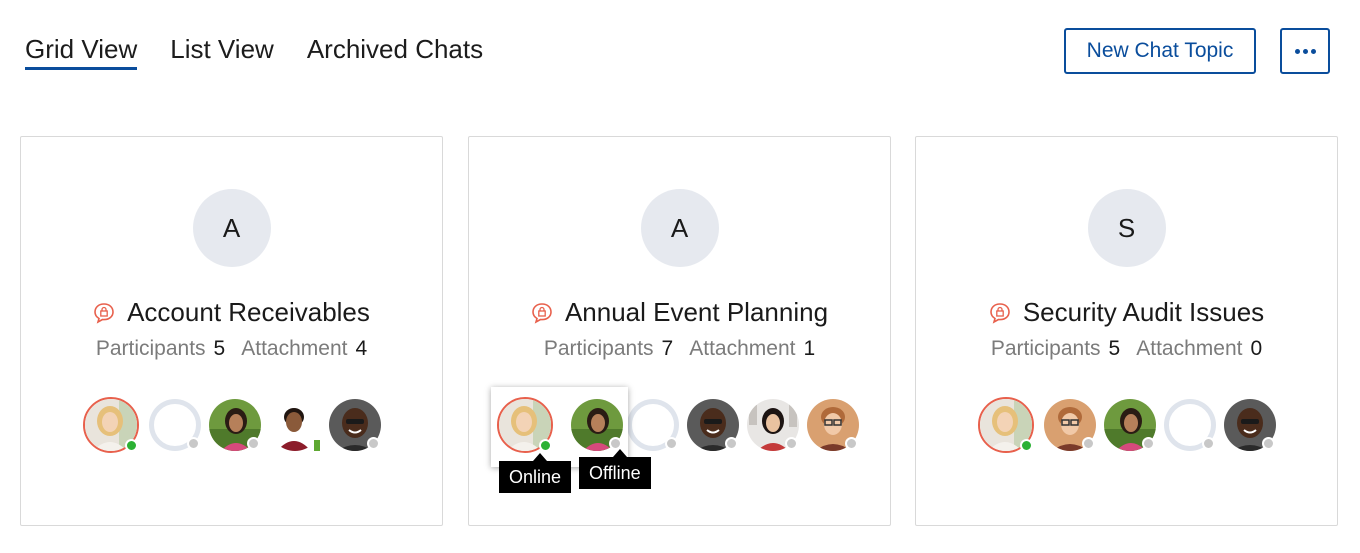 The height and width of the screenshot is (553, 1360). Describe the element at coordinates (395, 50) in the screenshot. I see `tab-archived-chats: Archived Chats` at that location.